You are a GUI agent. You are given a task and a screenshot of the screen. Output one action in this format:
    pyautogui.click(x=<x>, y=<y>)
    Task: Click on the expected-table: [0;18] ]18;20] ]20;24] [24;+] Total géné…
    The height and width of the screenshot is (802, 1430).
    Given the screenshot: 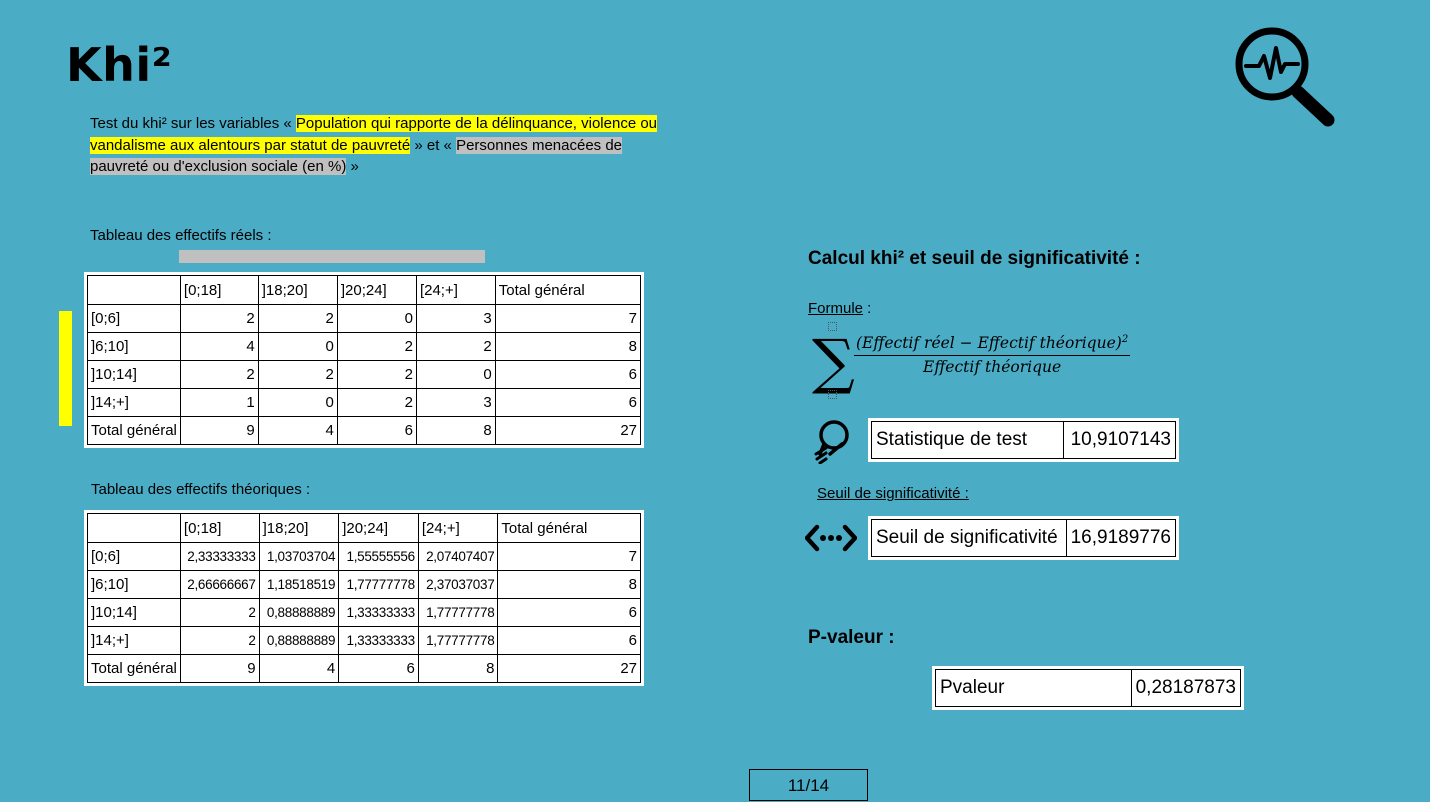 What is the action you would take?
    pyautogui.click(x=364, y=598)
    